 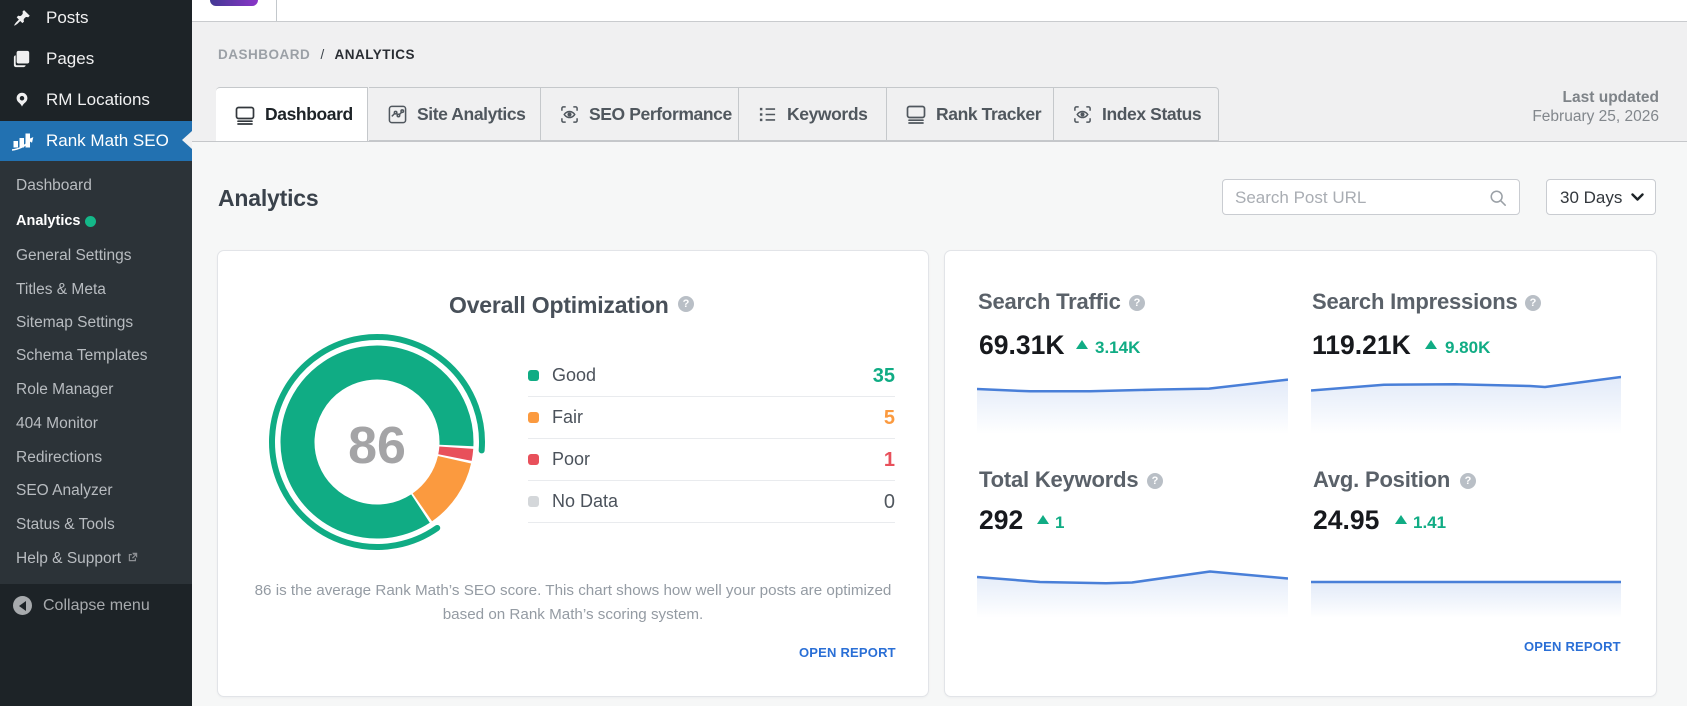 What do you see at coordinates (377, 446) in the screenshot?
I see `svg-text: 86` at bounding box center [377, 446].